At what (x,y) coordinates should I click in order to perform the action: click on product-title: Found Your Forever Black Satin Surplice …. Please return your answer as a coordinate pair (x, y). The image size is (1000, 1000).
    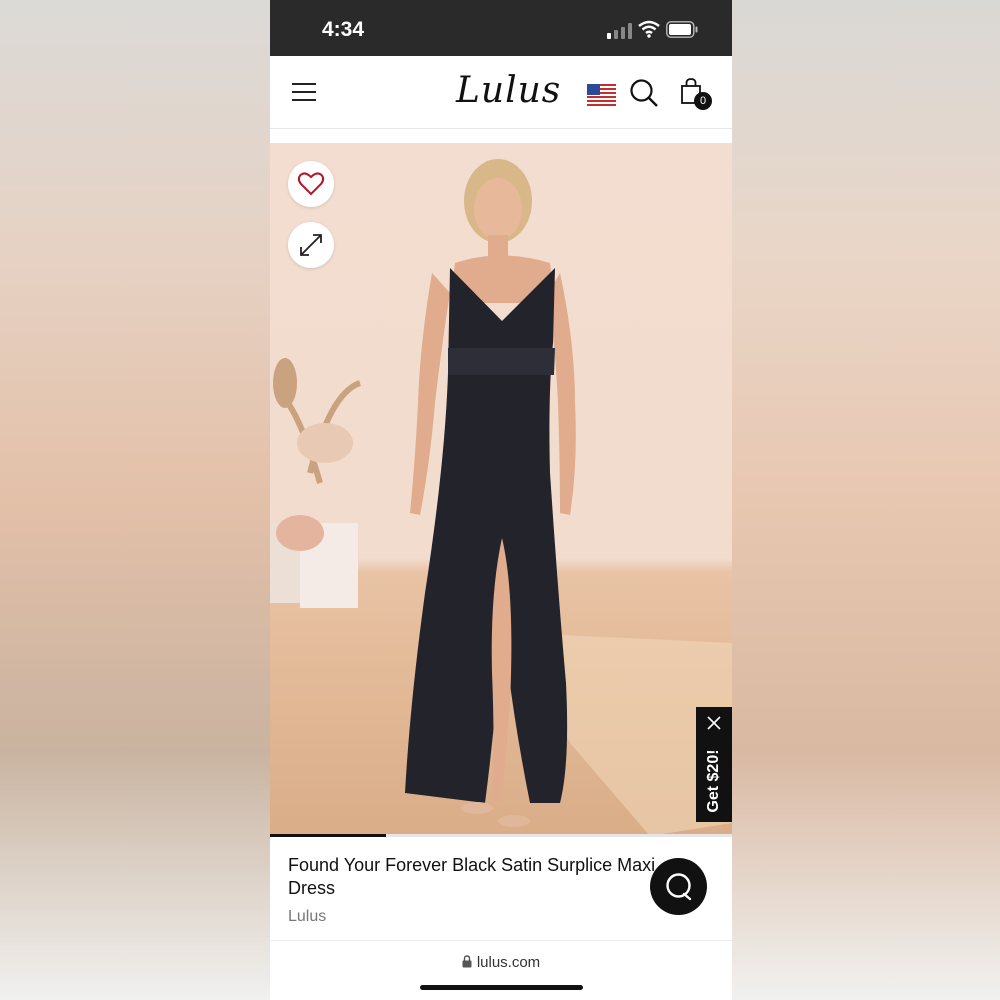
    Looking at the image, I should click on (472, 876).